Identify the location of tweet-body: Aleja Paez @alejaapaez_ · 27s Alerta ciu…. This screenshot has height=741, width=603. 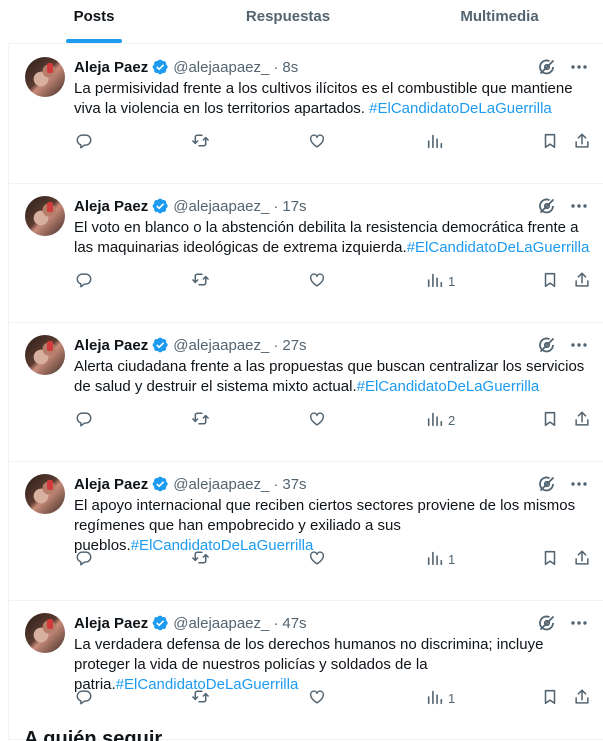
(331, 366).